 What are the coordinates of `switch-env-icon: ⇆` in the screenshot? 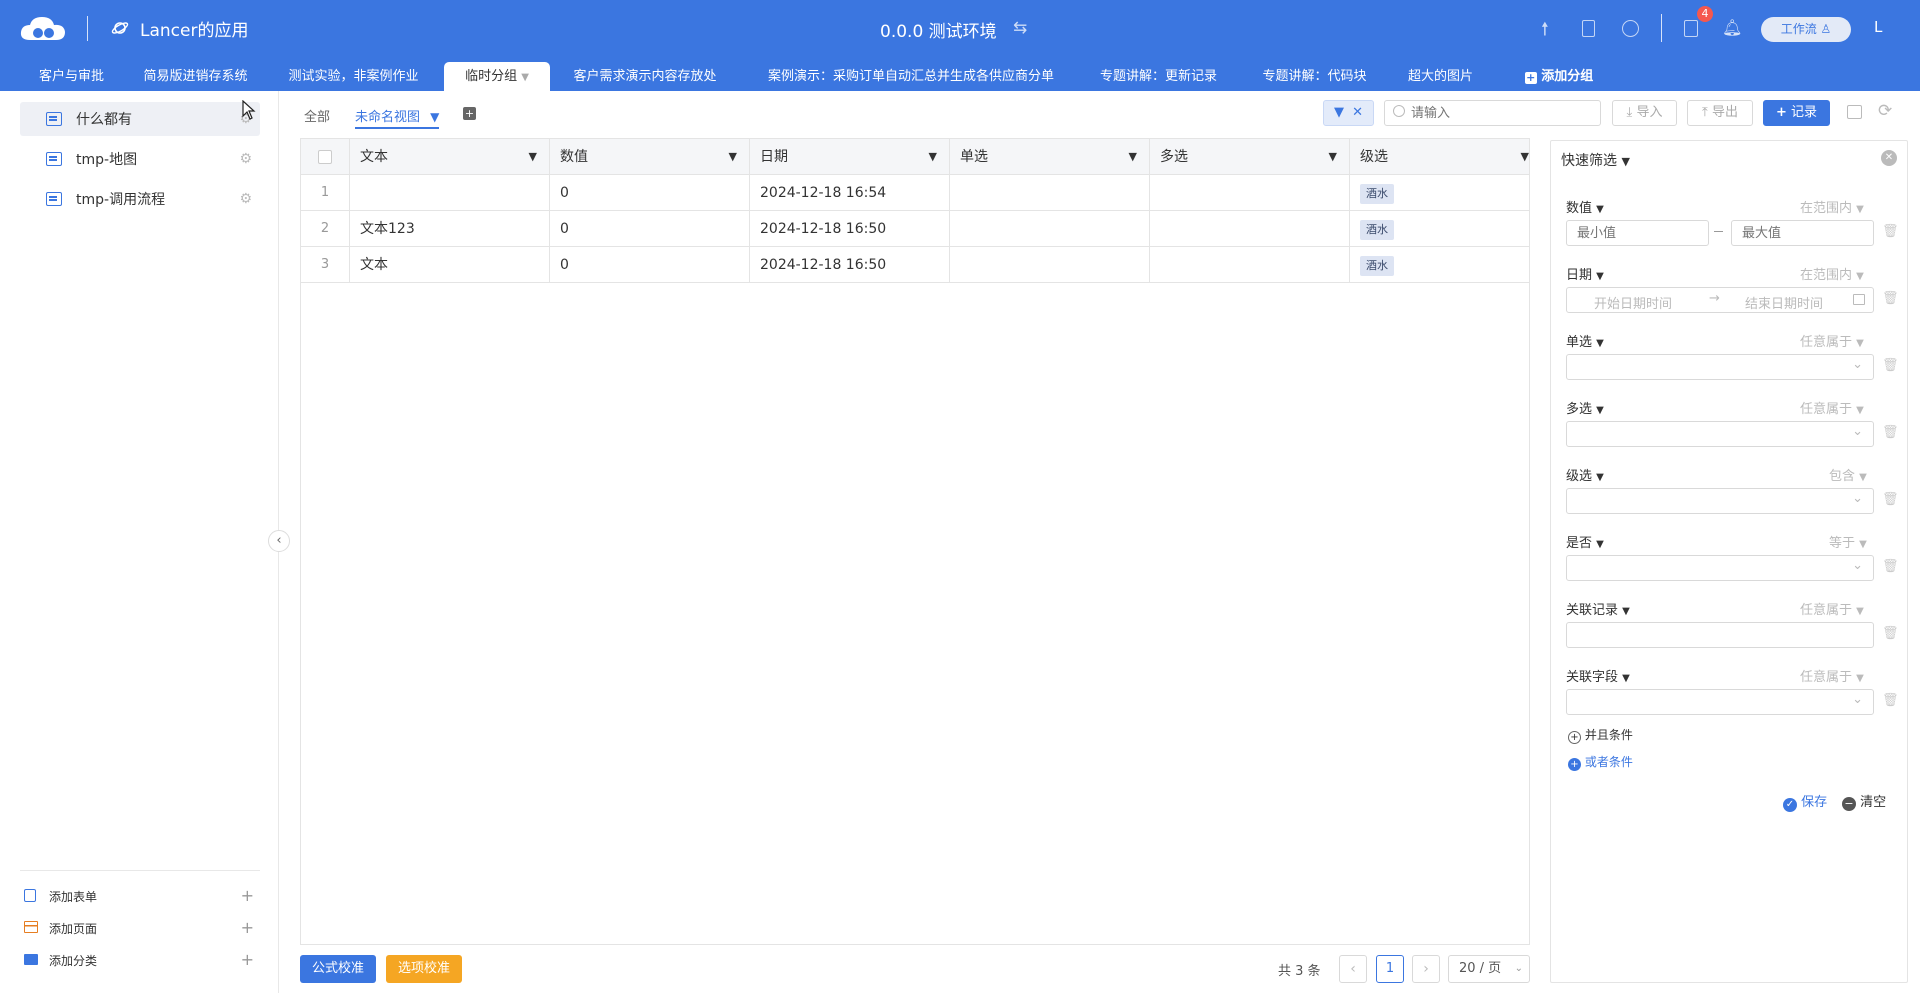 It's located at (1020, 28).